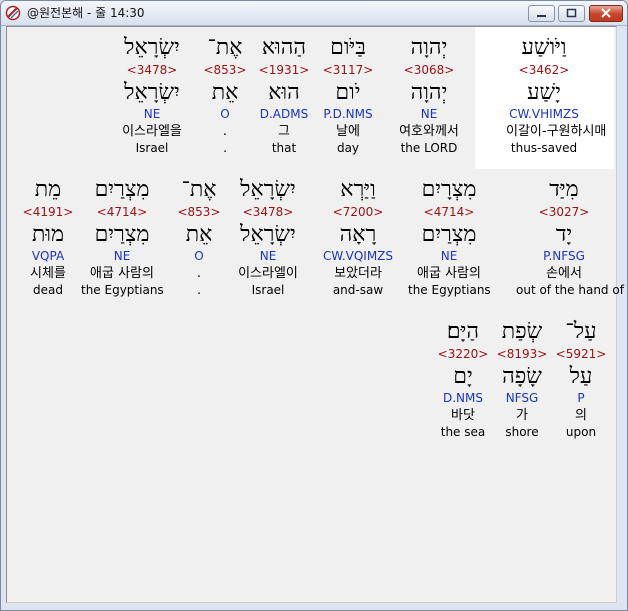 The width and height of the screenshot is (628, 611). I want to click on strong-number: <3220>, so click(463, 354).